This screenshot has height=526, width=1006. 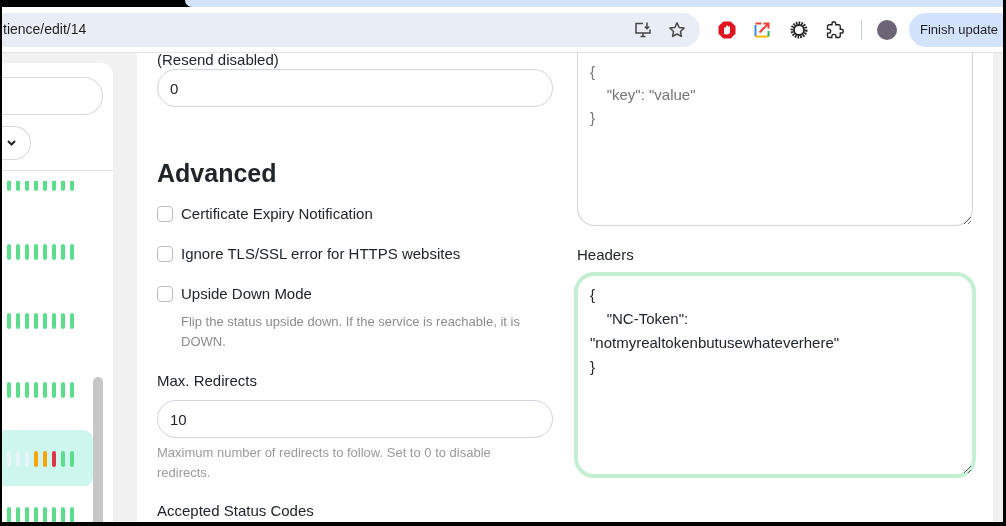 I want to click on puzzle-icon, so click(x=835, y=29).